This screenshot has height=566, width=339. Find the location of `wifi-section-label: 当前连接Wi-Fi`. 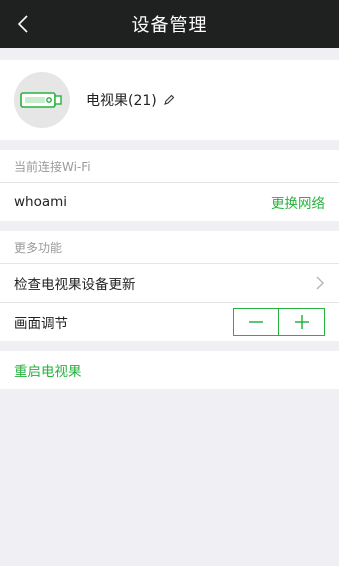

wifi-section-label: 当前连接Wi-Fi is located at coordinates (169, 166).